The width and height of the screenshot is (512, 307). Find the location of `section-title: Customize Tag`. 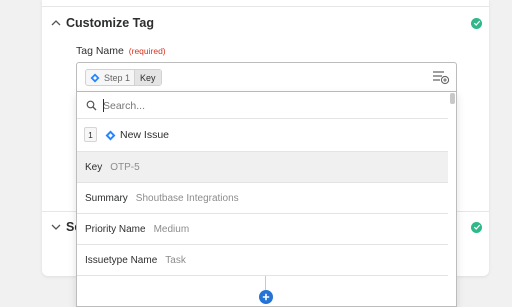

section-title: Customize Tag is located at coordinates (110, 23).